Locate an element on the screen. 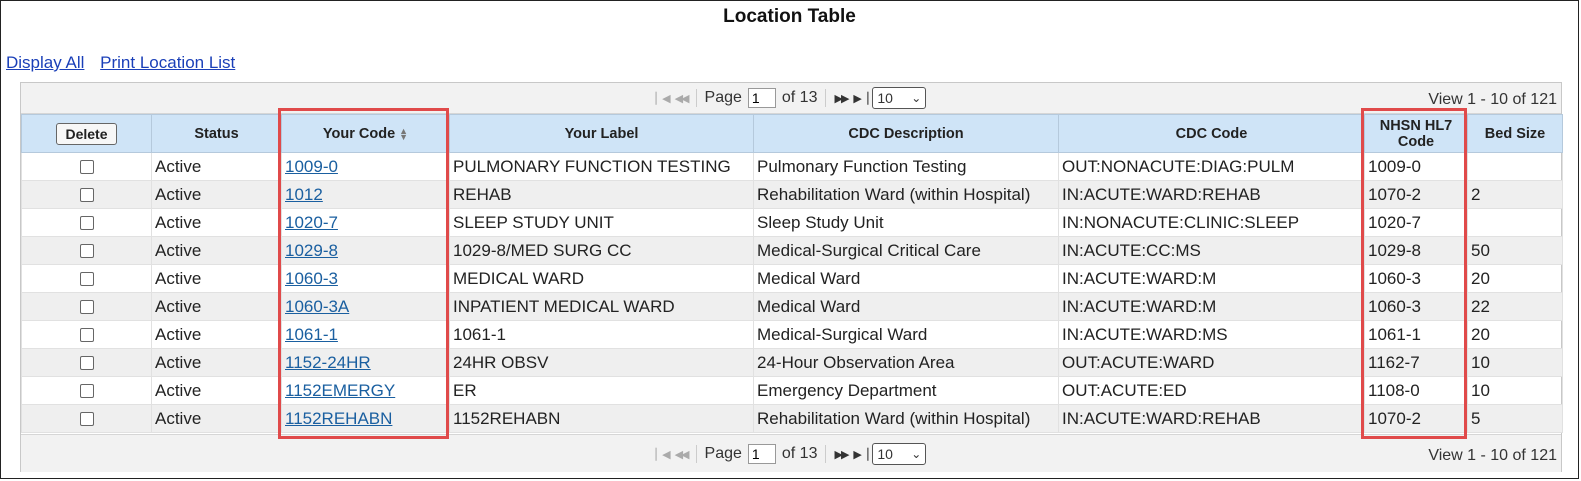 This screenshot has width=1581, height=481. header-your-label: Your Label is located at coordinates (601, 133).